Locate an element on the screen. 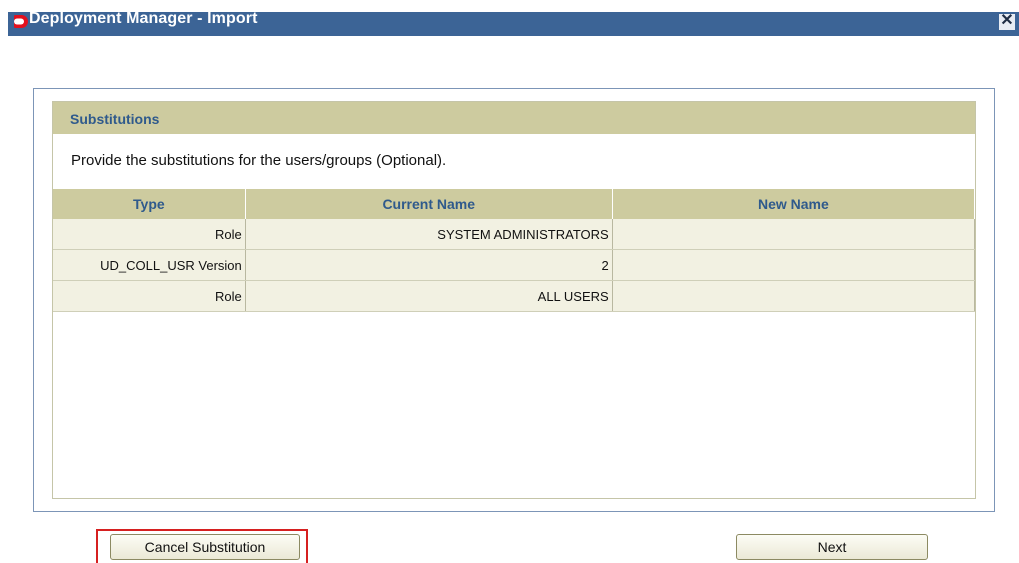  column-header-type: Type is located at coordinates (149, 204).